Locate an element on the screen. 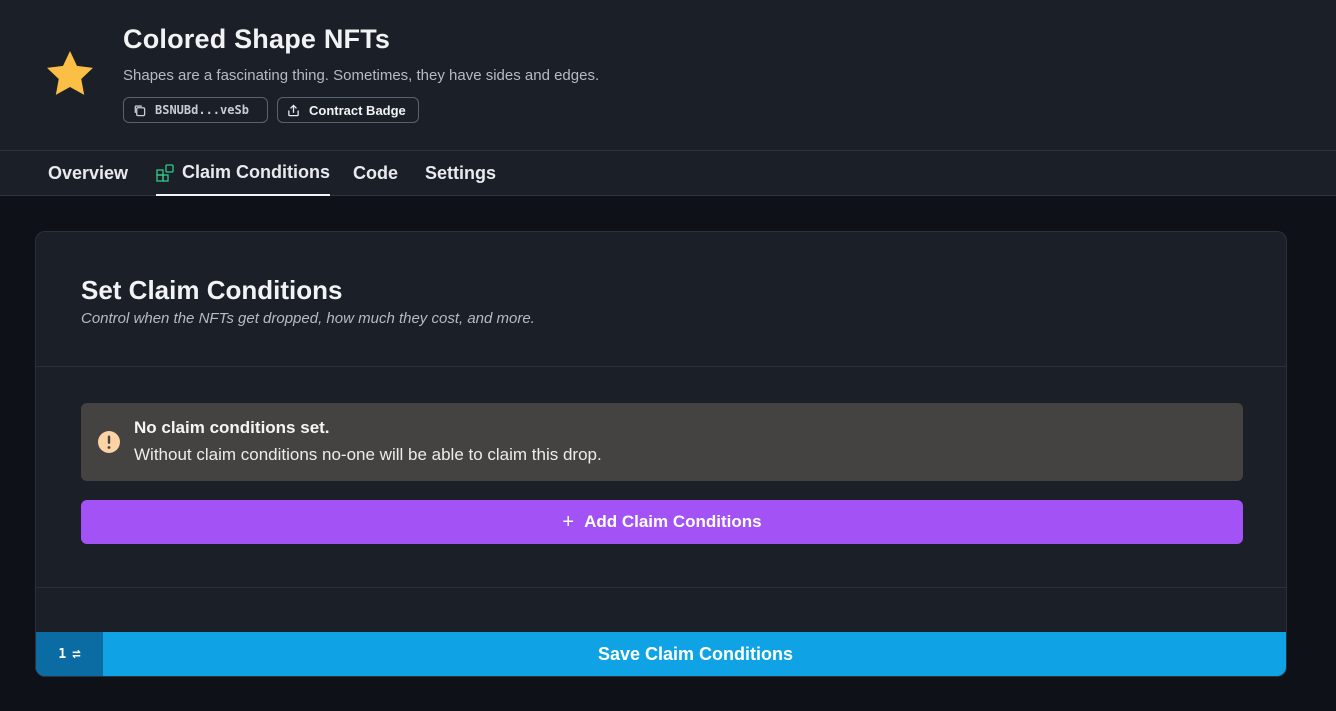 This screenshot has width=1336, height=711. contract-tabs: Overview Claim Conditions Code Settings is located at coordinates (668, 173).